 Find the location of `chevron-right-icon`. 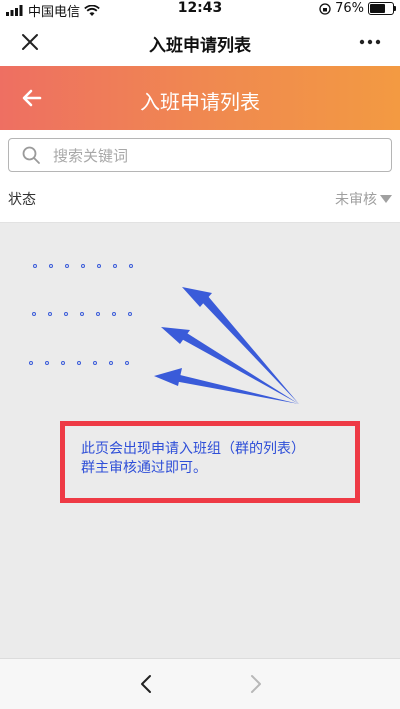

chevron-right-icon is located at coordinates (255, 684).